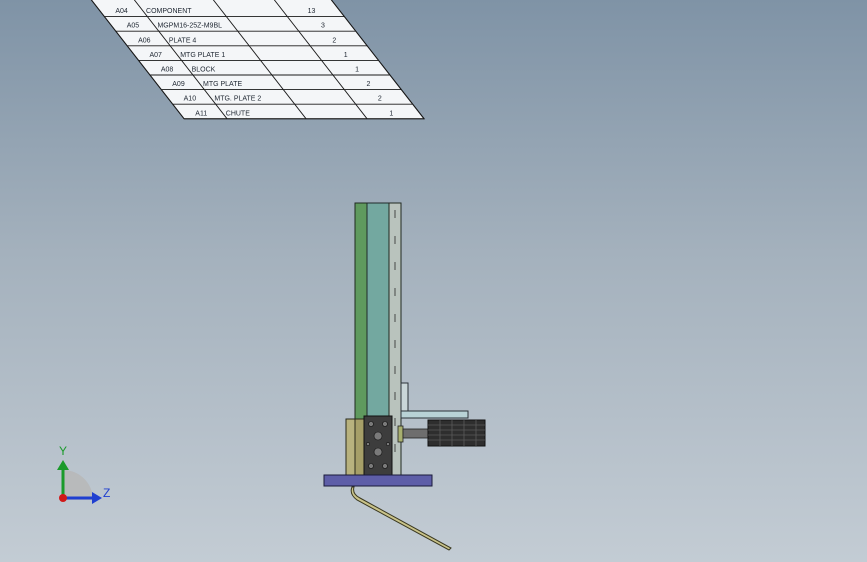  I want to click on base-plate, so click(378, 480).